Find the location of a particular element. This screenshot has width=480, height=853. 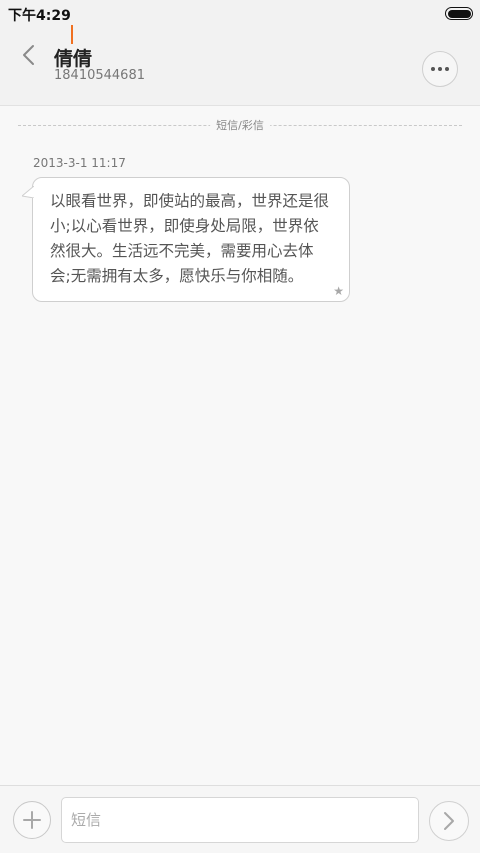

contact-name: 倩倩 is located at coordinates (73, 59).